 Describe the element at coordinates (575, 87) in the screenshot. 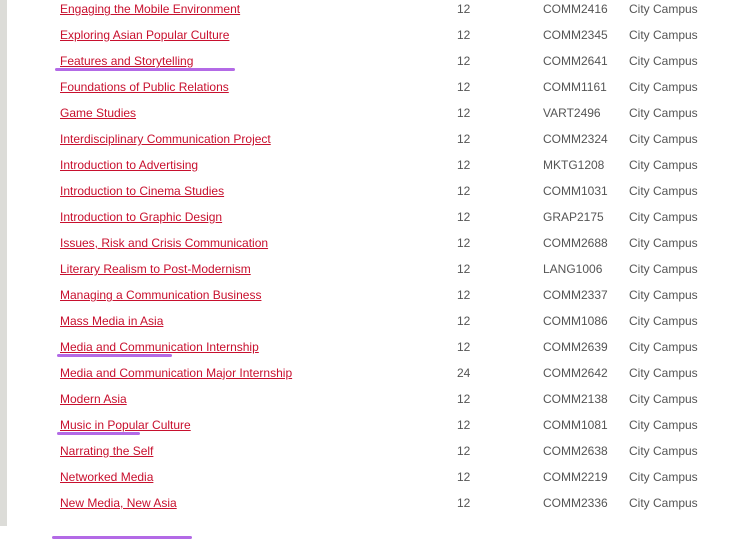

I see `course-code: COMM1161` at that location.